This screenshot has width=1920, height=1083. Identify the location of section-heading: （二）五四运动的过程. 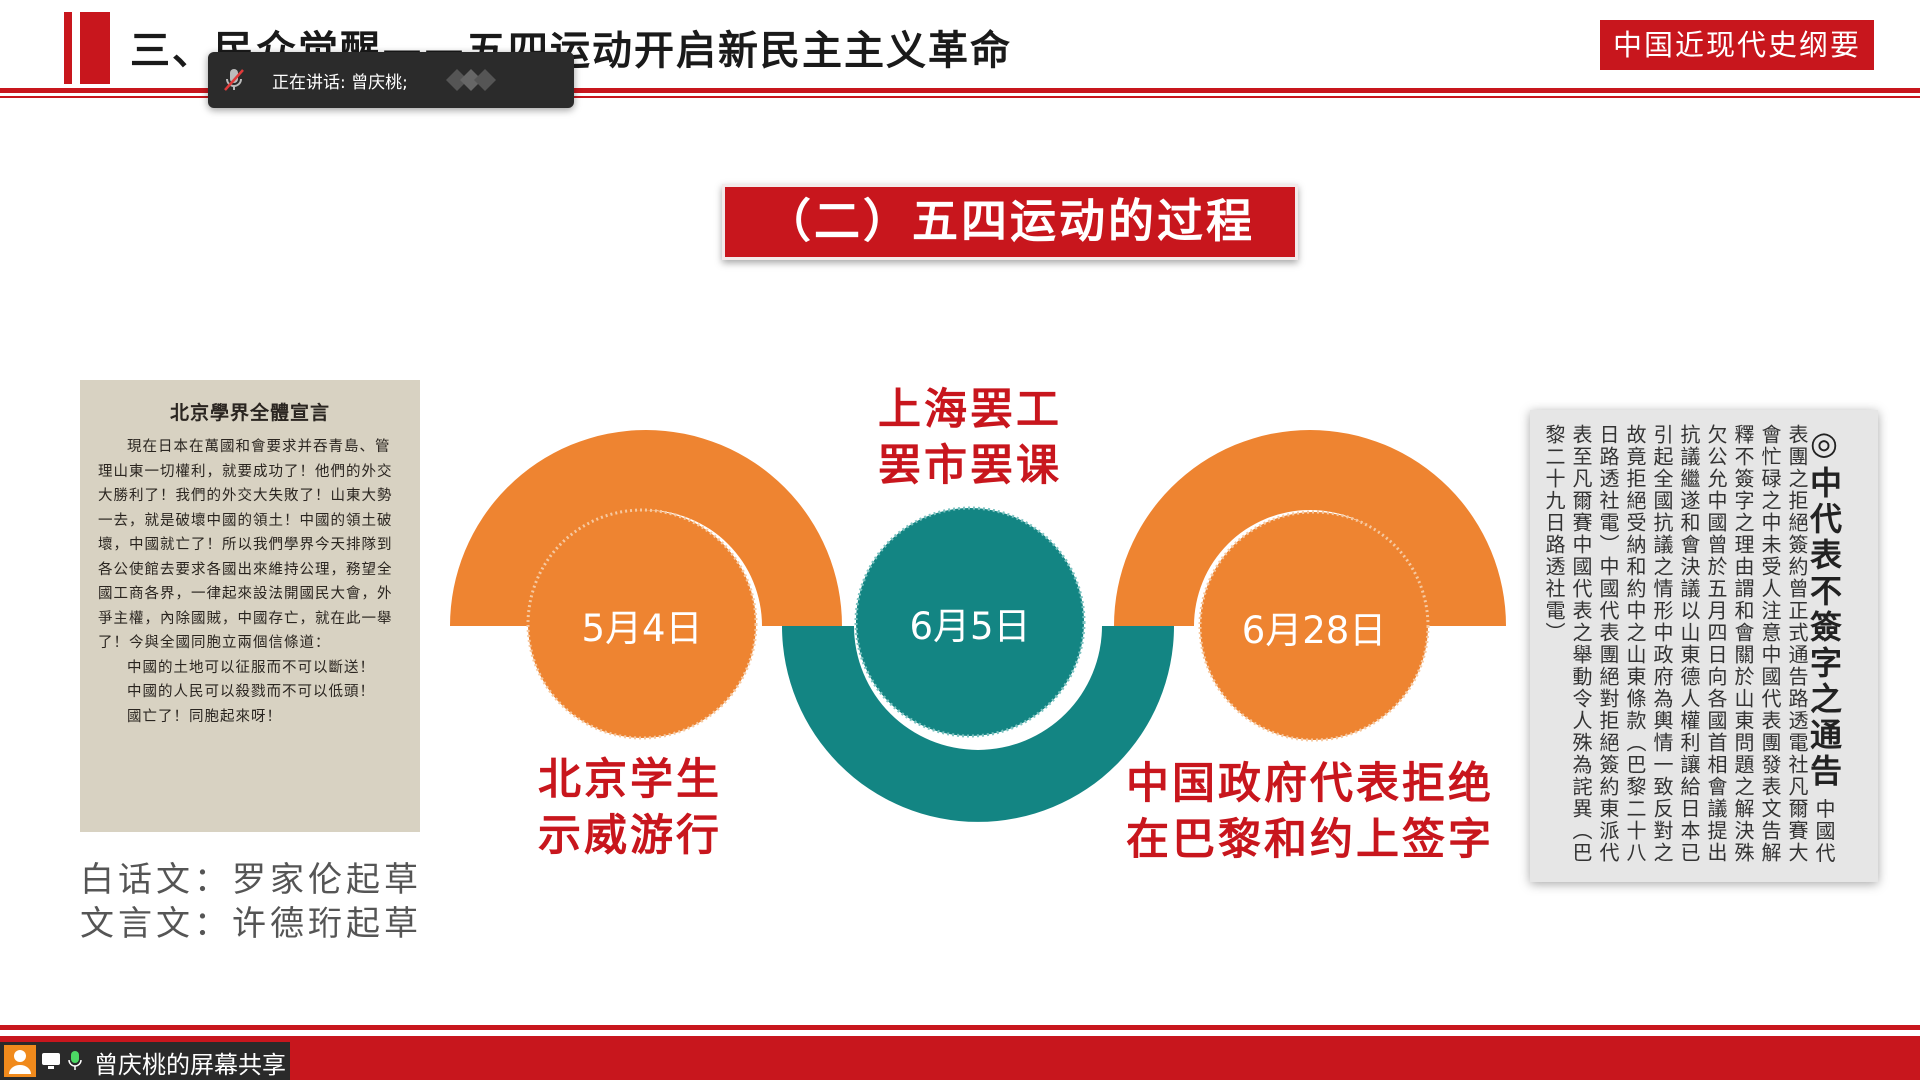
(1010, 222).